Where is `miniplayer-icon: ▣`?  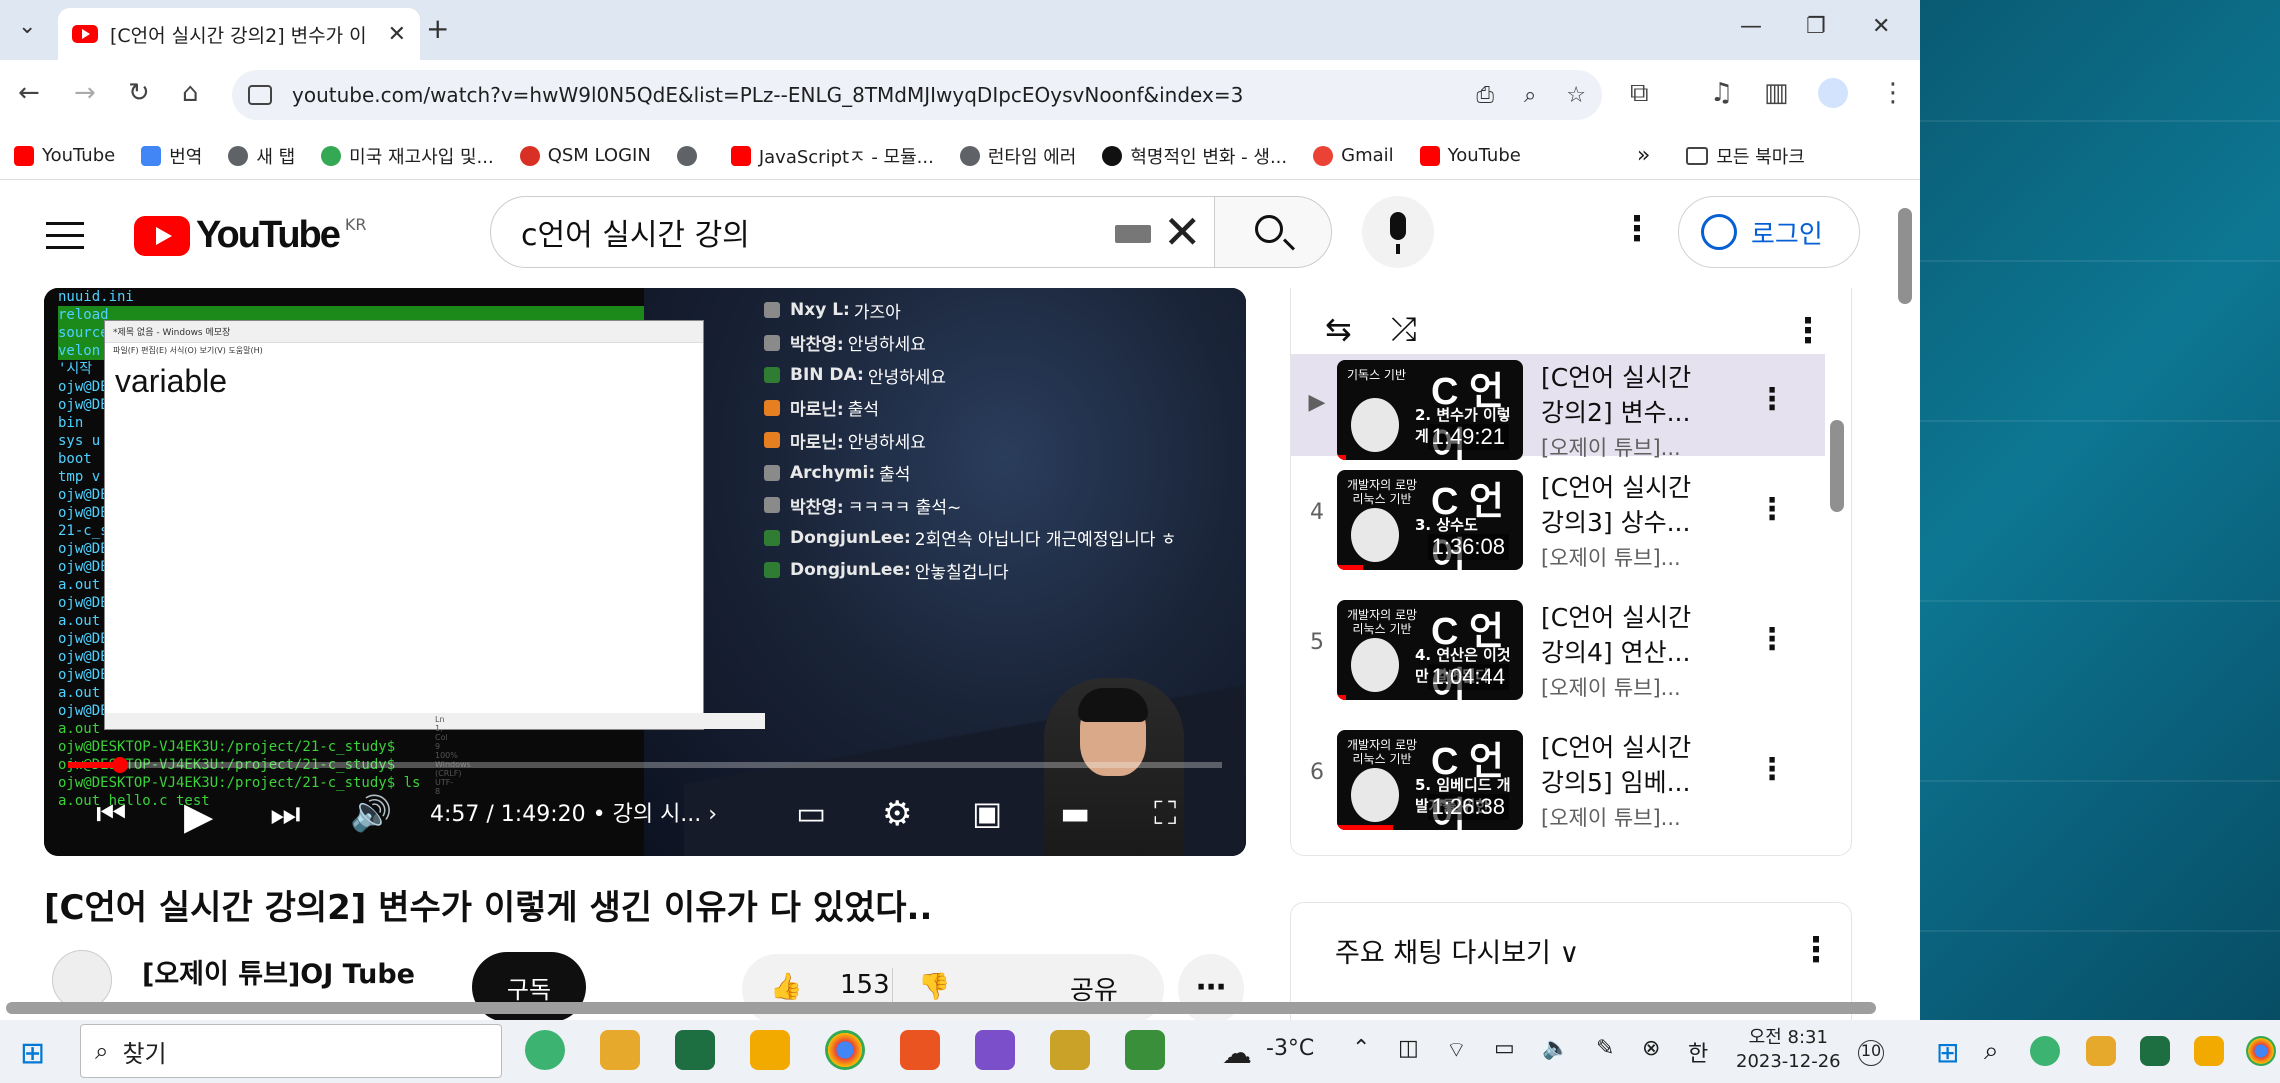
miniplayer-icon: ▣ is located at coordinates (987, 813).